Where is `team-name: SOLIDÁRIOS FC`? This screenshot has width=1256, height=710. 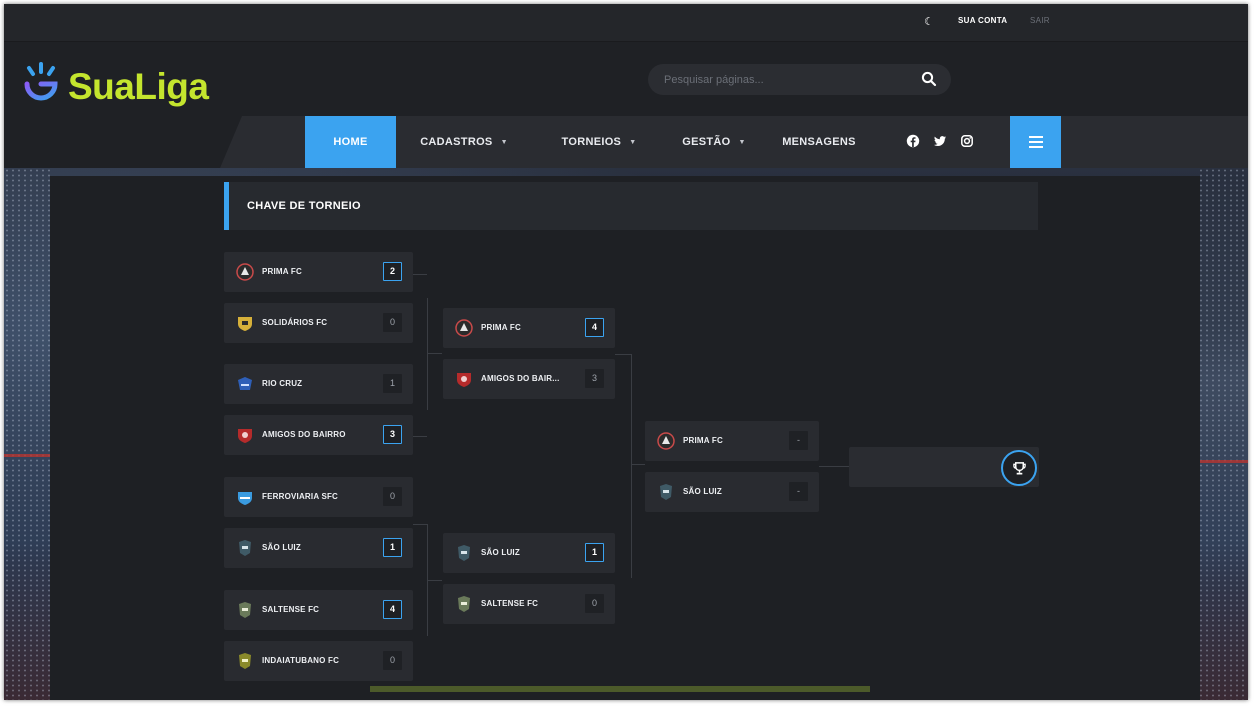 team-name: SOLIDÁRIOS FC is located at coordinates (295, 322).